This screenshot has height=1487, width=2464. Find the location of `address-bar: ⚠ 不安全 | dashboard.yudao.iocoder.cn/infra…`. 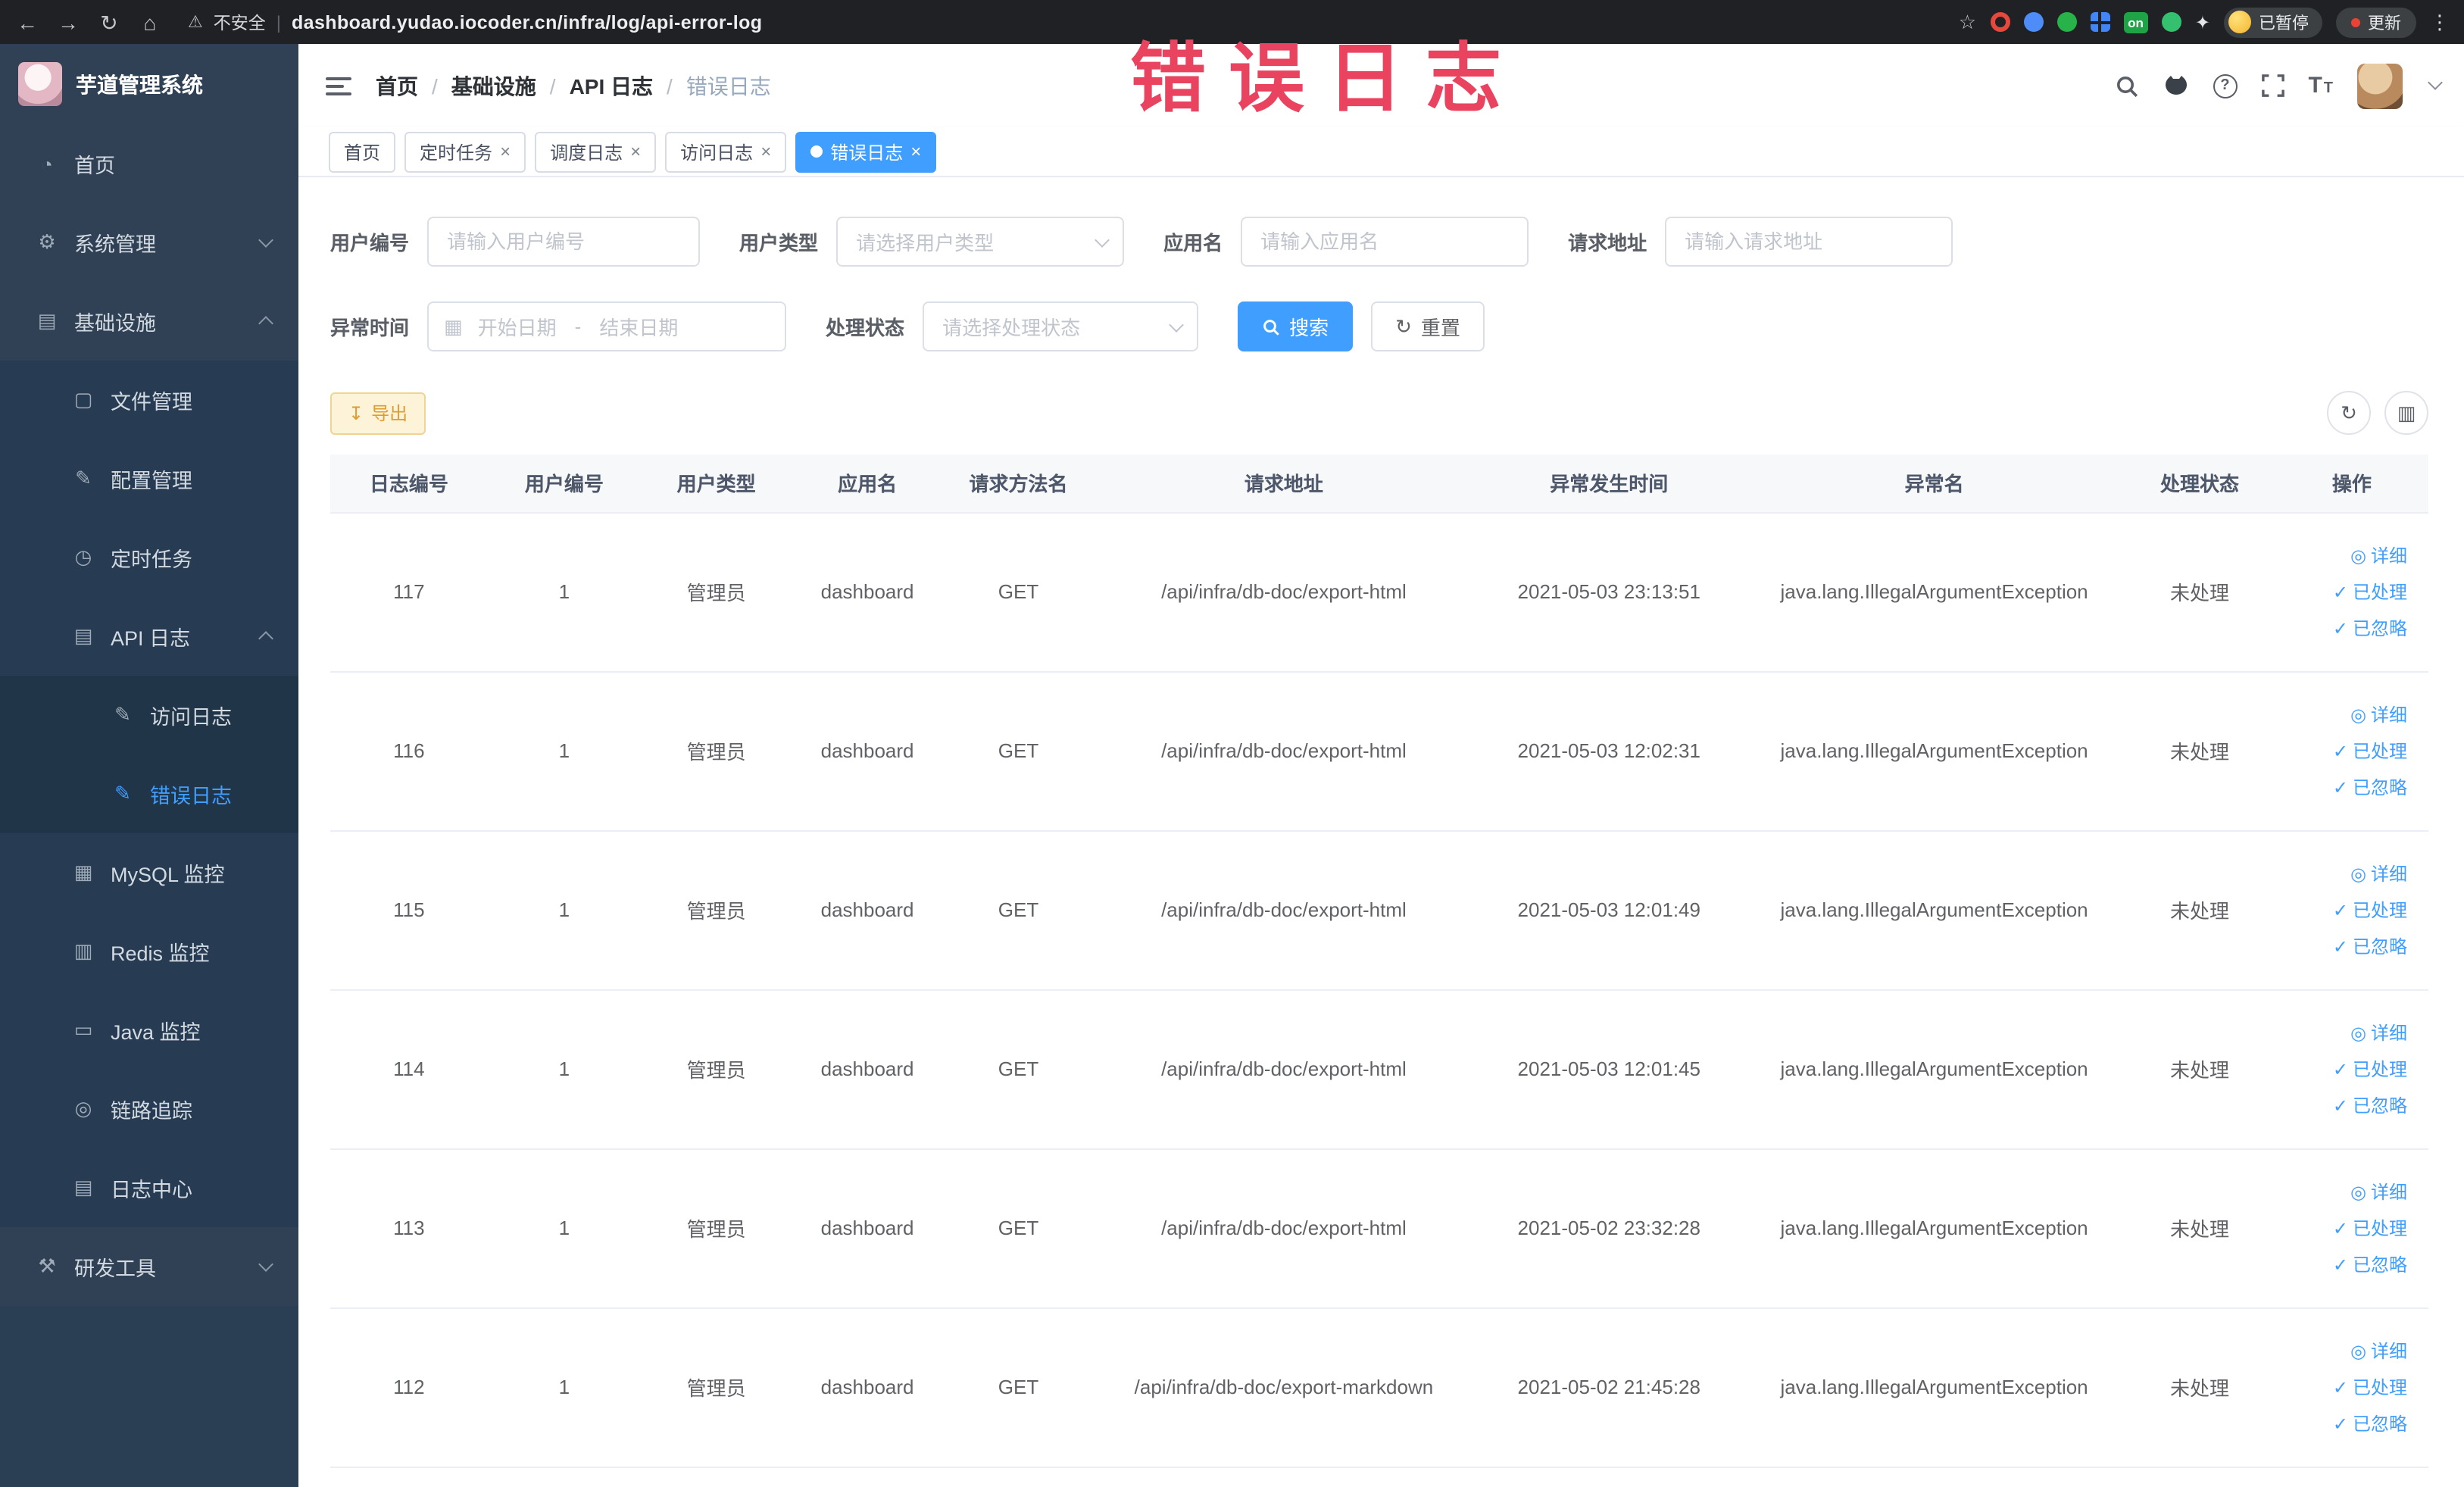

address-bar: ⚠ 不安全 | dashboard.yudao.iocoder.cn/infra… is located at coordinates (475, 22).